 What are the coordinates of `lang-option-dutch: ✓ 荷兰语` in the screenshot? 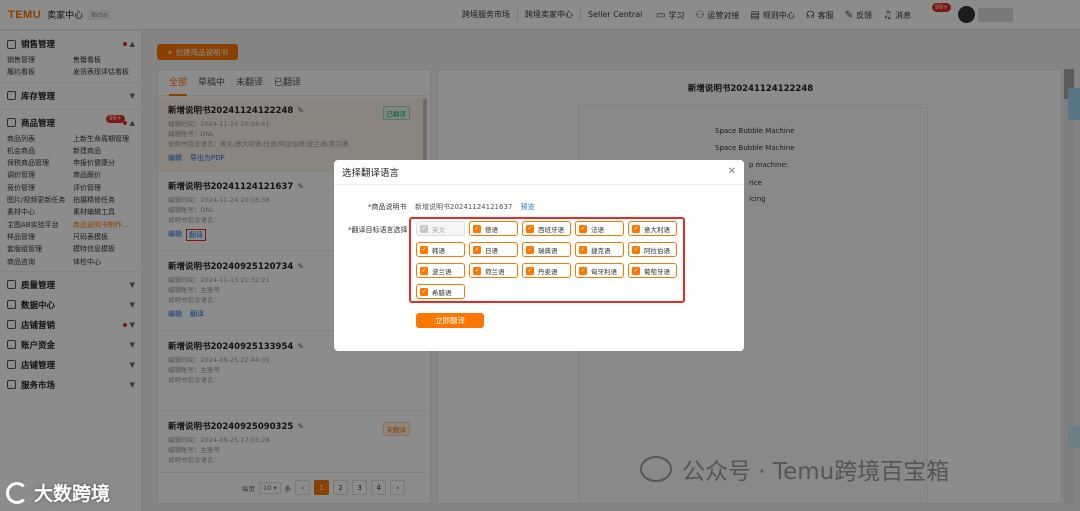 It's located at (493, 270).